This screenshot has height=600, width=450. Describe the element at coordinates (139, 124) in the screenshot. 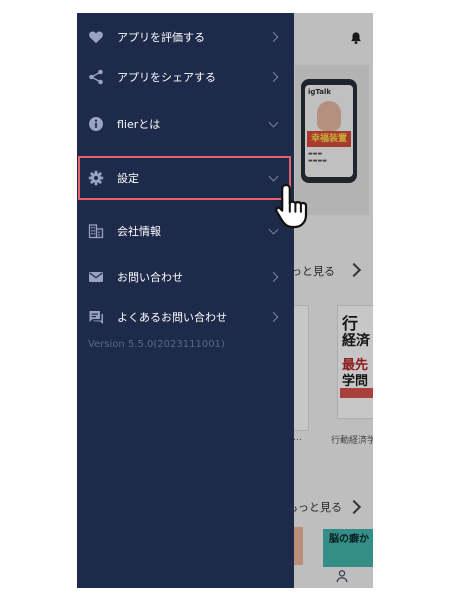

I see `menu-item-label: flierとは` at that location.